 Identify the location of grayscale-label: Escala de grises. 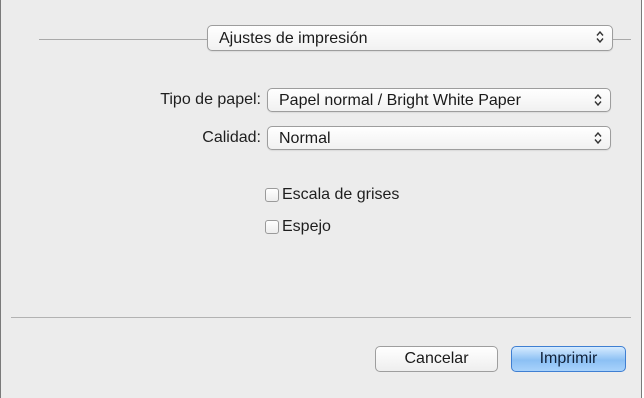
(340, 195).